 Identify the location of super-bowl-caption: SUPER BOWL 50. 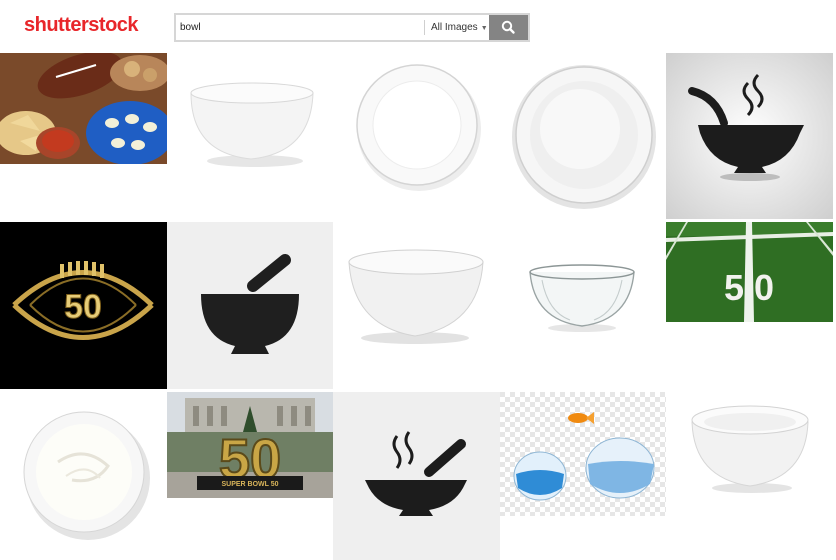
(249, 484).